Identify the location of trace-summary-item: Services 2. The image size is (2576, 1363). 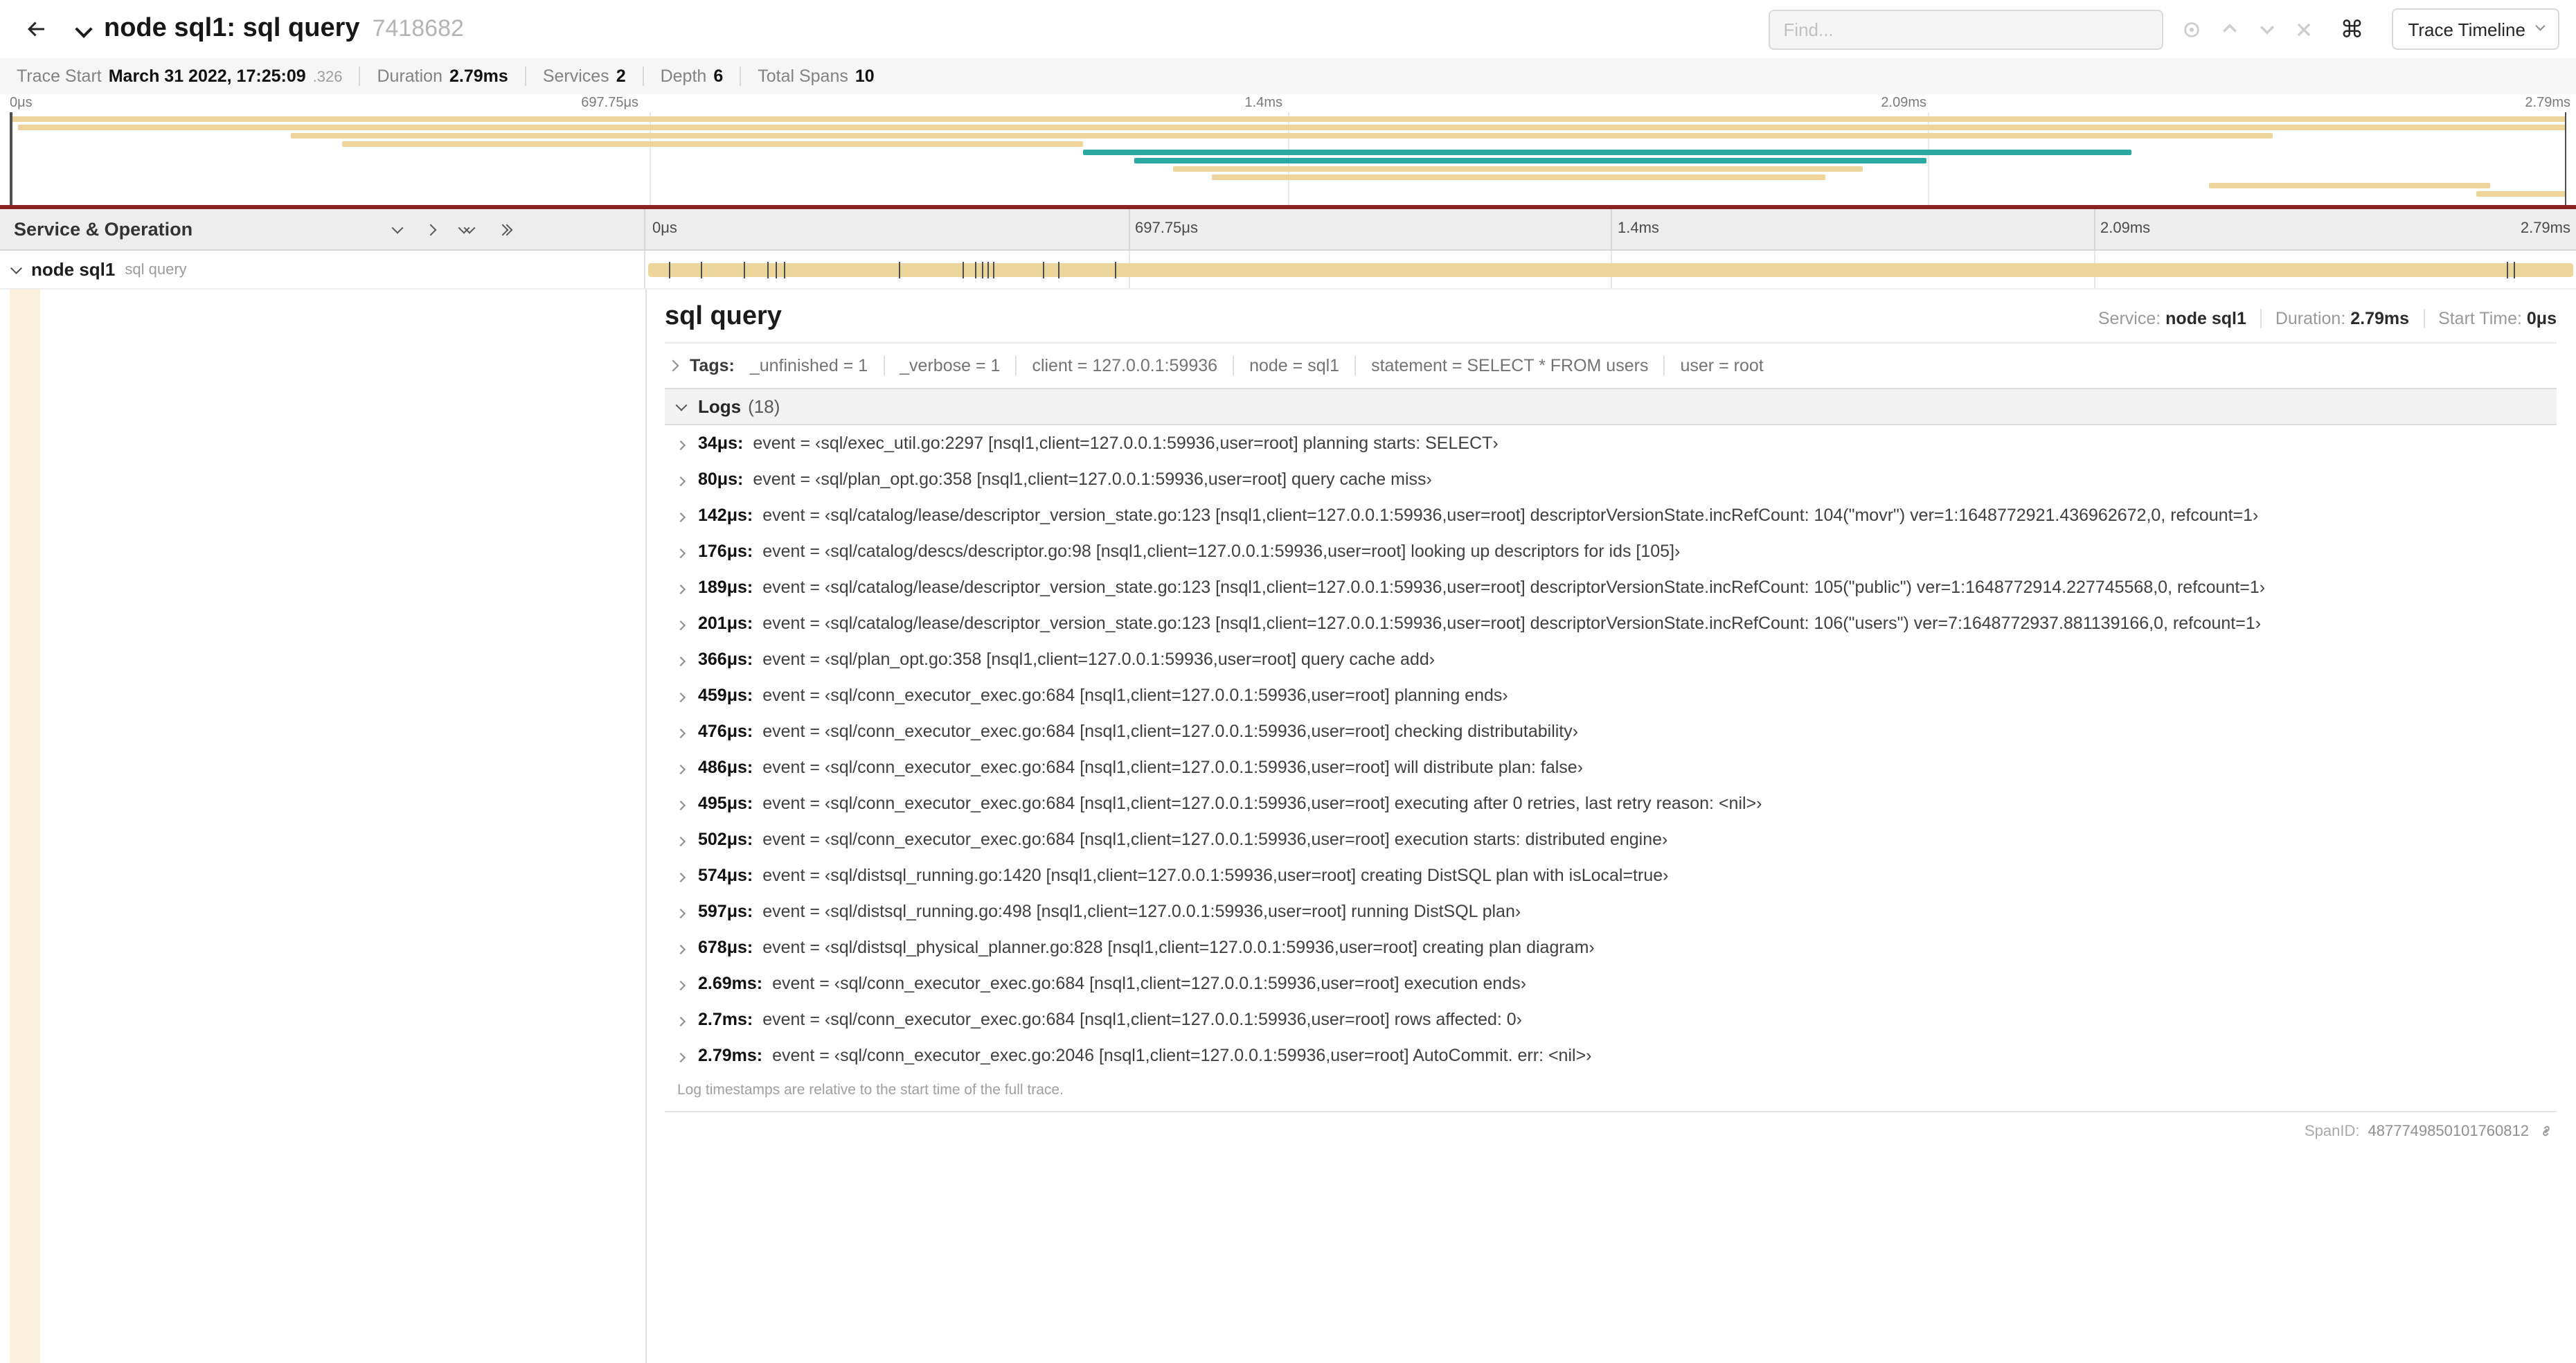
(575, 76).